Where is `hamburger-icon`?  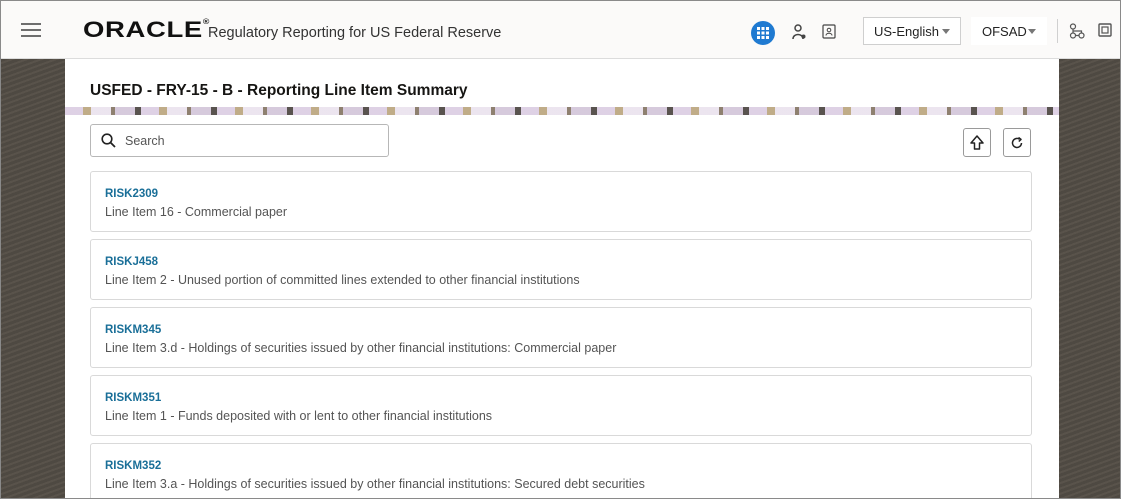 hamburger-icon is located at coordinates (31, 30).